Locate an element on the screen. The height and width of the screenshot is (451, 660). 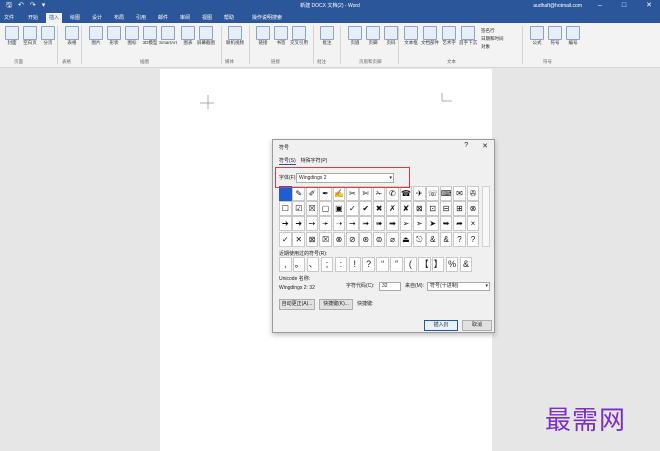
symbol-cell: ⏏ is located at coordinates (406, 239).